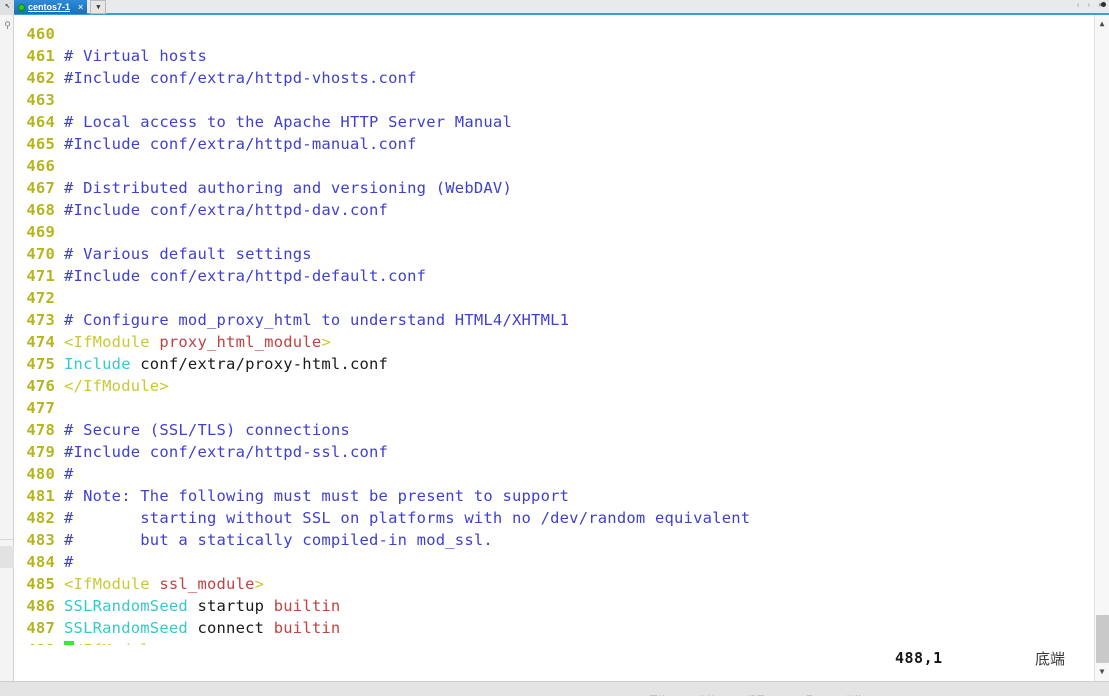  What do you see at coordinates (554, 100) in the screenshot?
I see `code-line: 463` at bounding box center [554, 100].